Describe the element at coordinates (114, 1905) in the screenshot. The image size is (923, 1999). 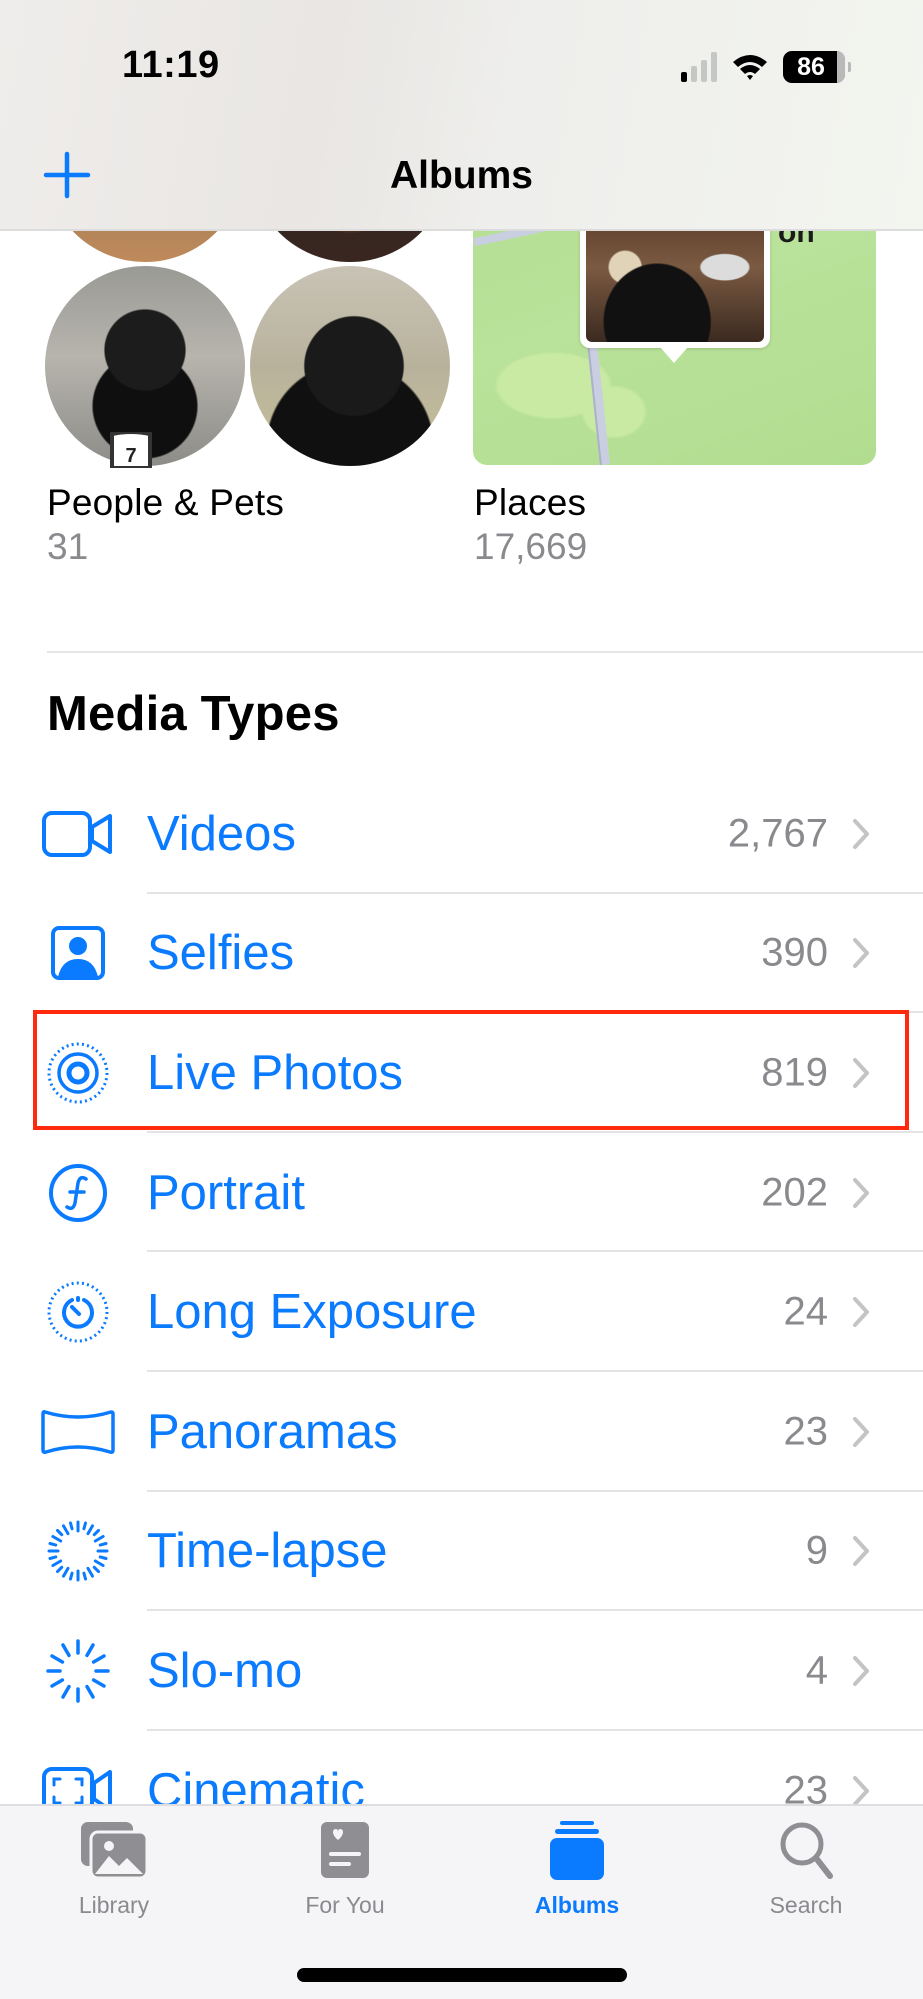
I see `tab-label: Library` at that location.